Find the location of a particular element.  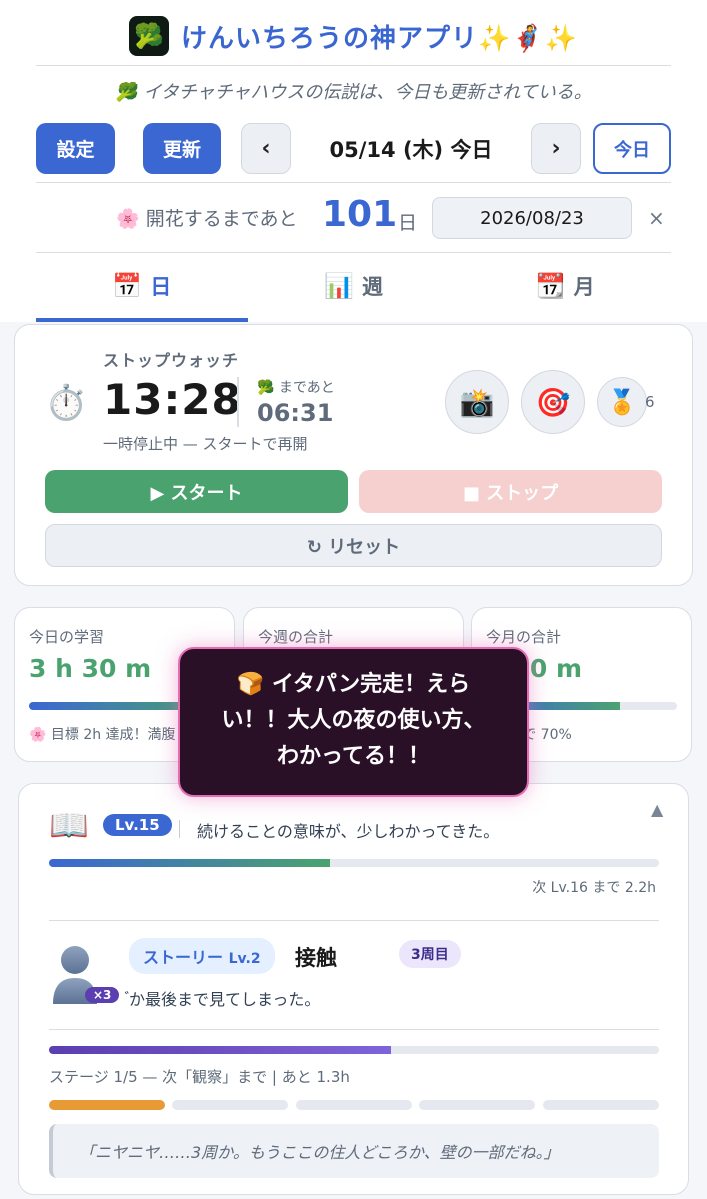

stopwatch-time: 13:28 is located at coordinates (172, 399).